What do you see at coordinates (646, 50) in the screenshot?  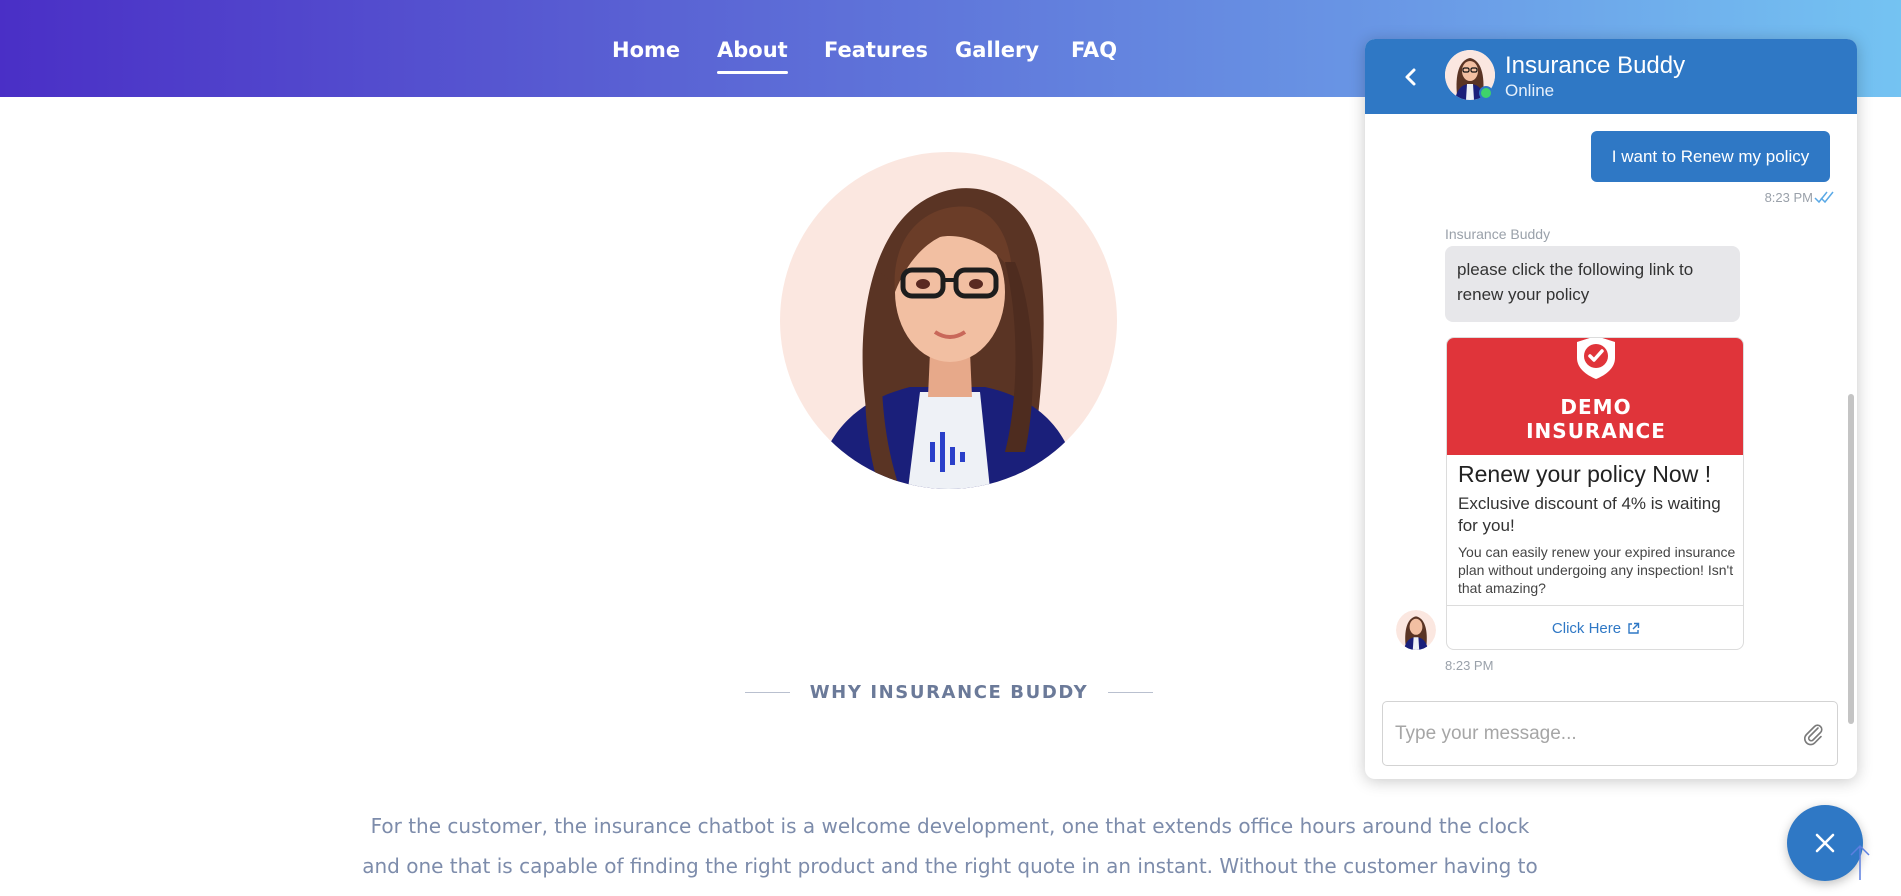 I see `nav-item-home: Home` at bounding box center [646, 50].